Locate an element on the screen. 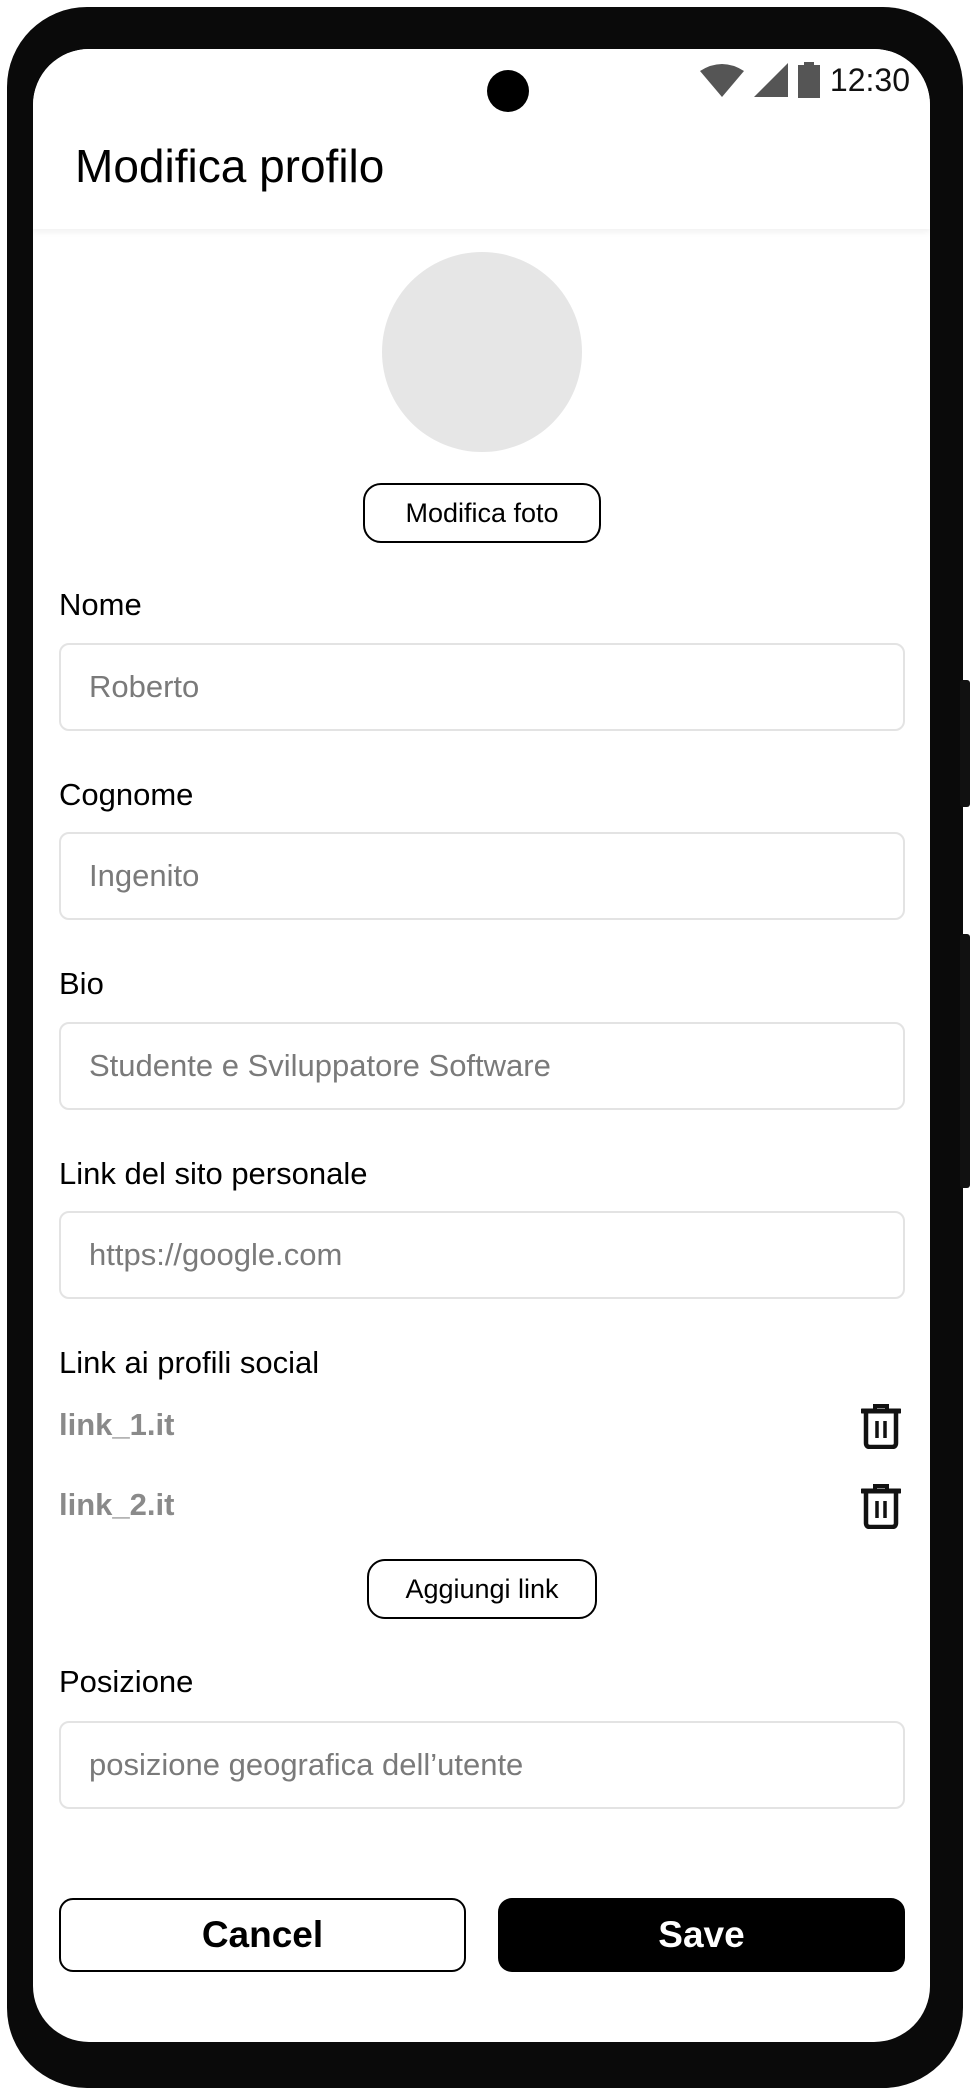 This screenshot has width=978, height=2100. page-title: Modifica profilo is located at coordinates (230, 166).